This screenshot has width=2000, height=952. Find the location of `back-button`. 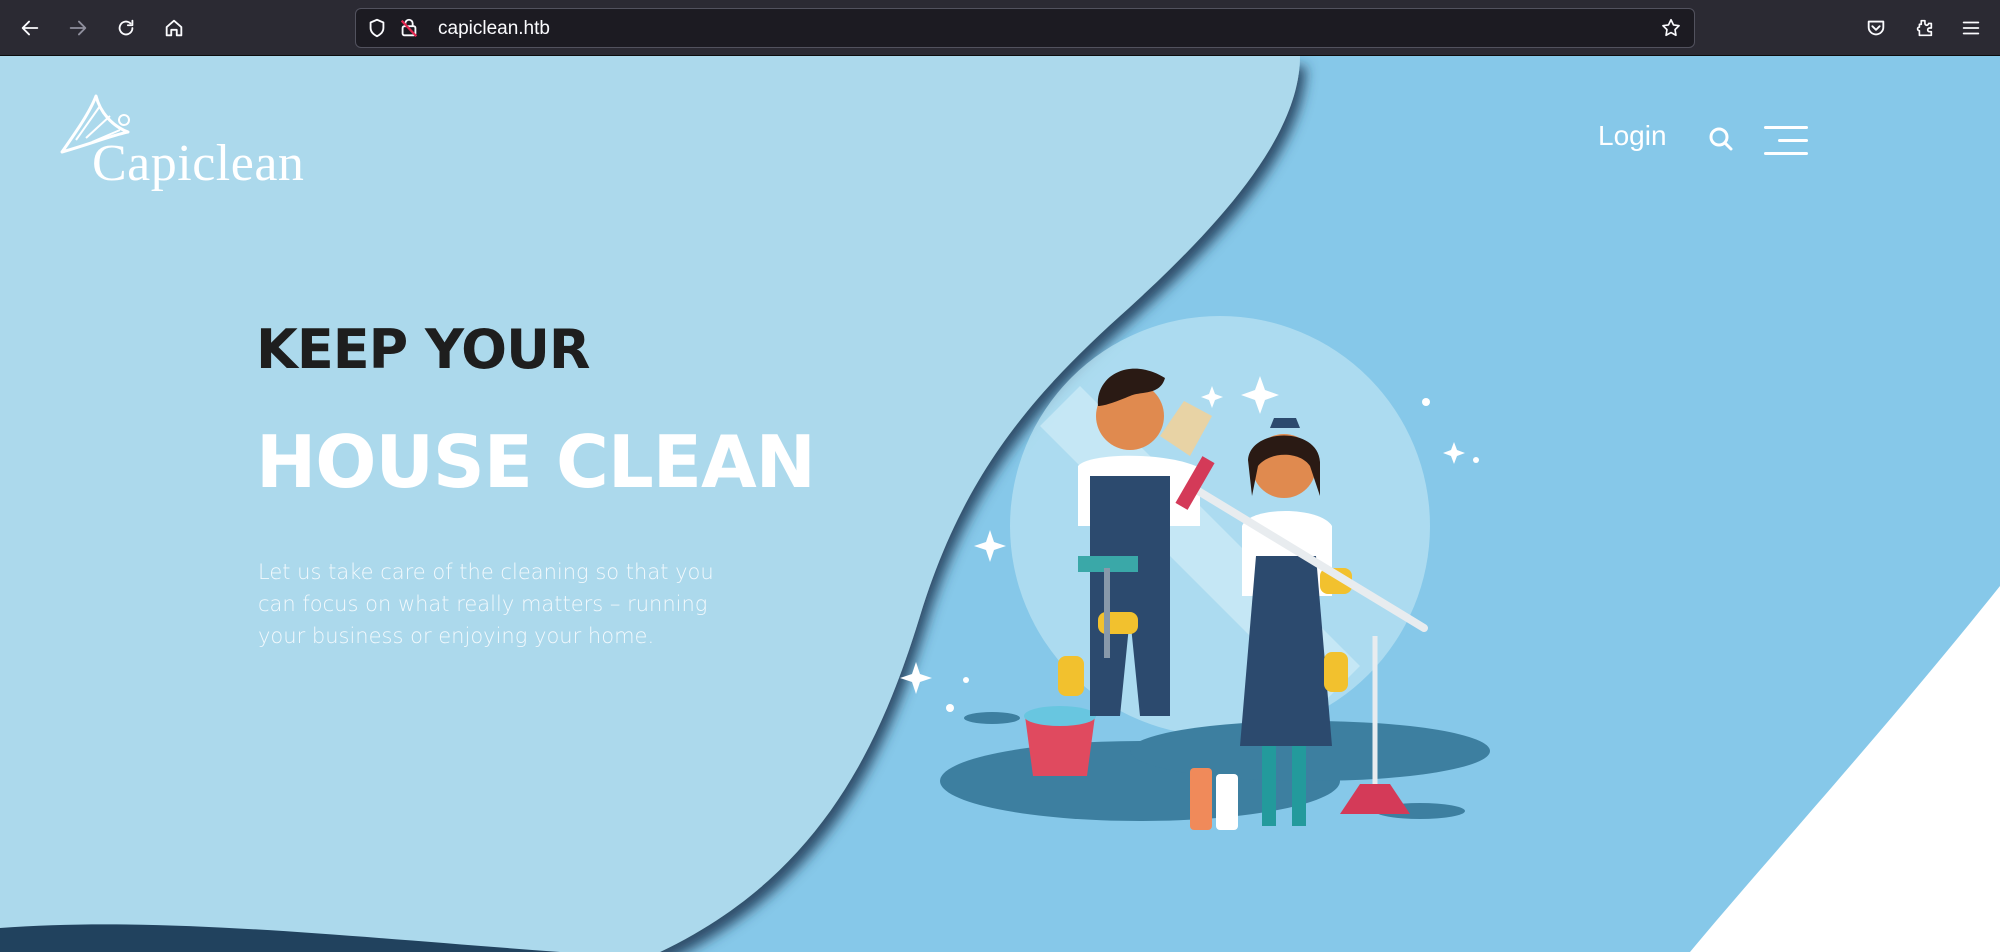

back-button is located at coordinates (30, 28).